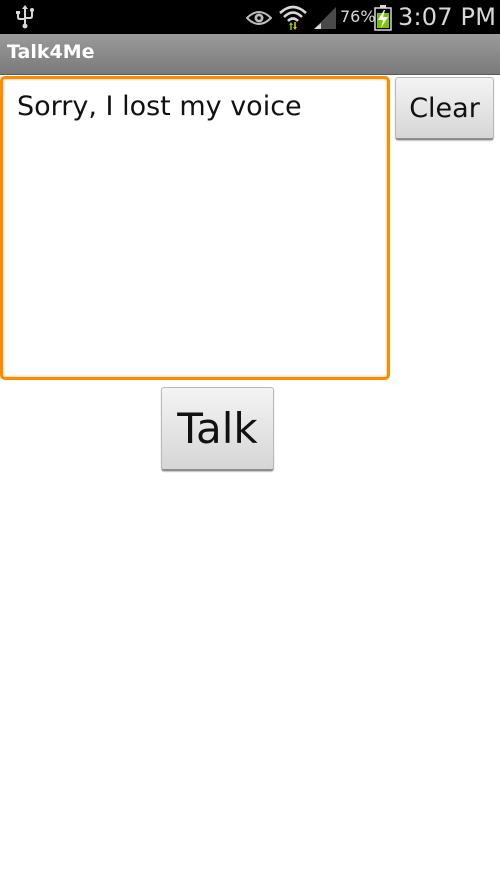 This screenshot has width=500, height=889. I want to click on battery-charging-icon, so click(383, 18).